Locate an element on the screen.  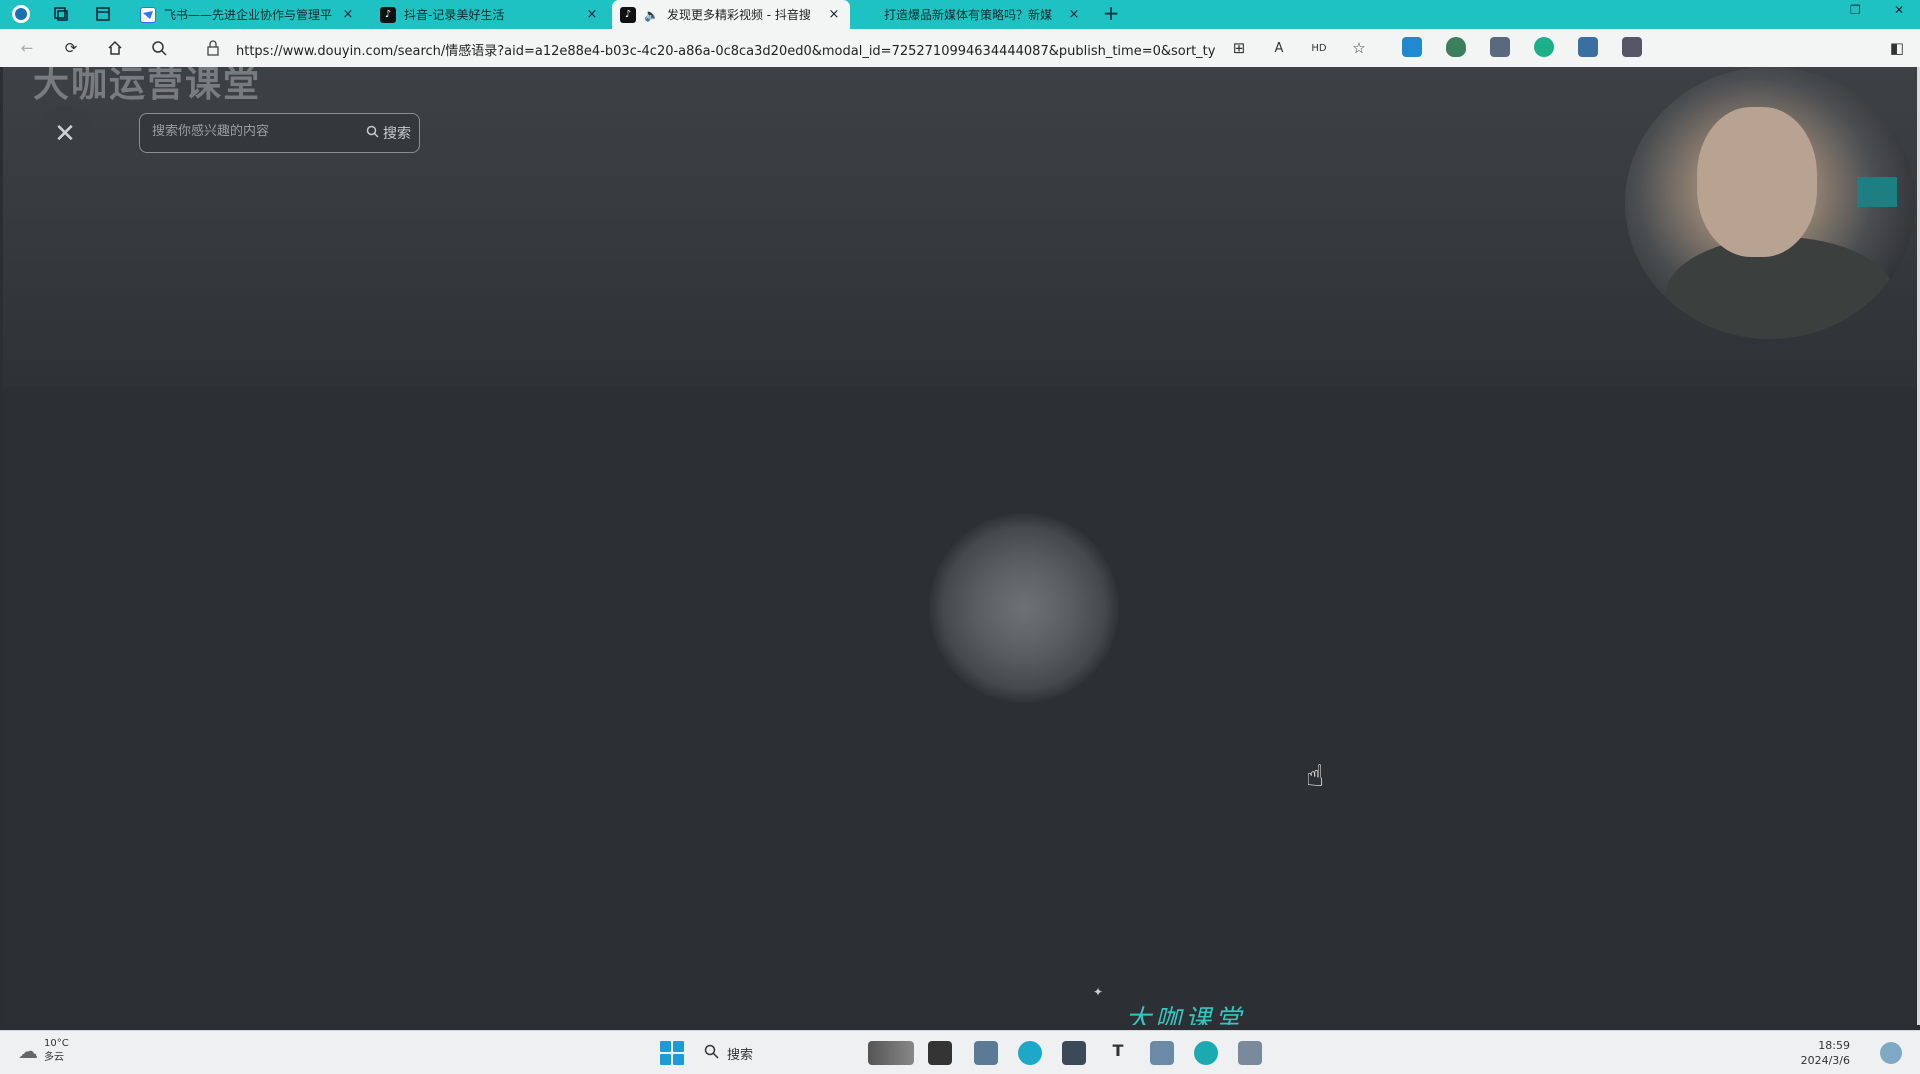
hd-icon: HD is located at coordinates (1319, 48).